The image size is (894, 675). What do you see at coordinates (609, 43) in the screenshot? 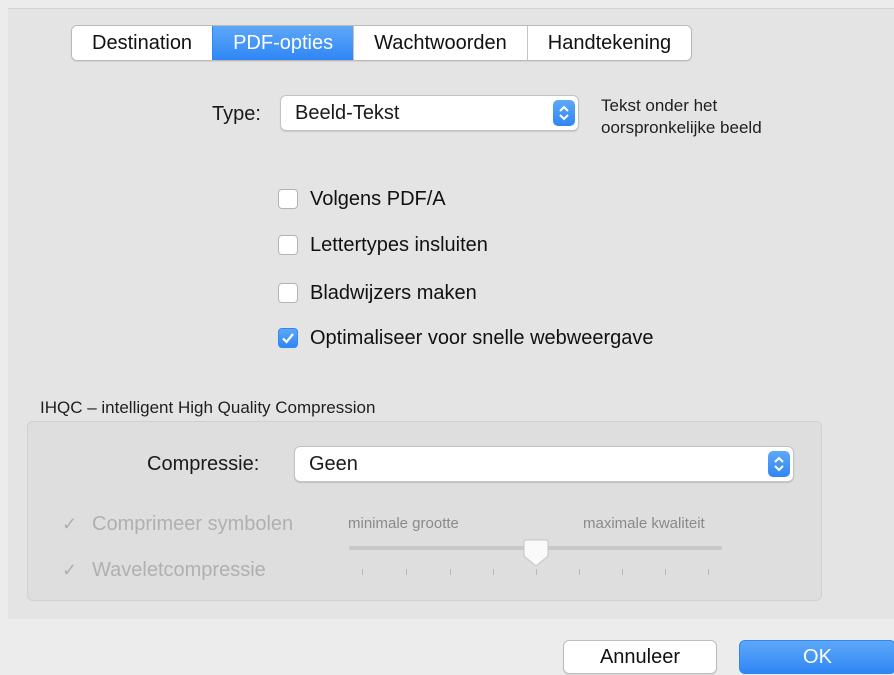
I see `tab-signature: Handtekening` at bounding box center [609, 43].